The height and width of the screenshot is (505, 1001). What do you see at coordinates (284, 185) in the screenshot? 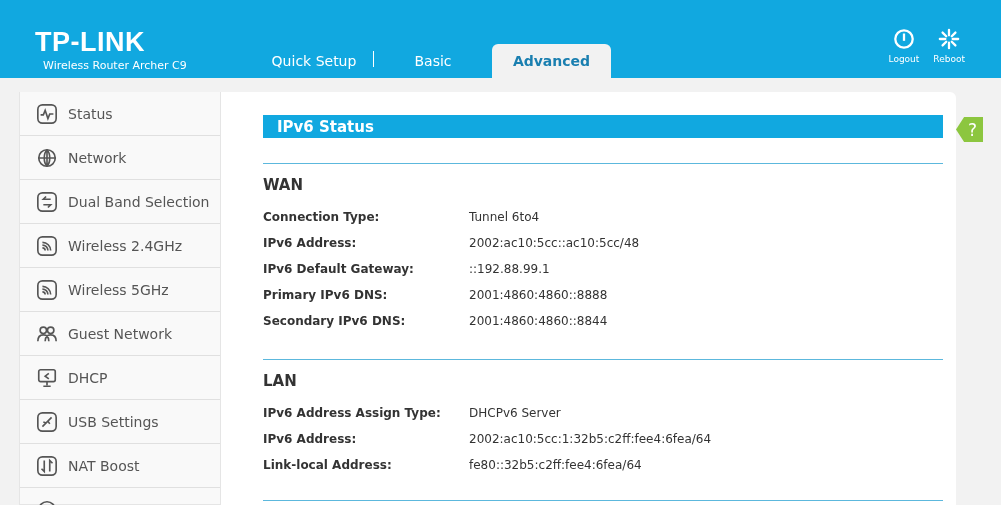
I see `section-heading: WAN` at bounding box center [284, 185].